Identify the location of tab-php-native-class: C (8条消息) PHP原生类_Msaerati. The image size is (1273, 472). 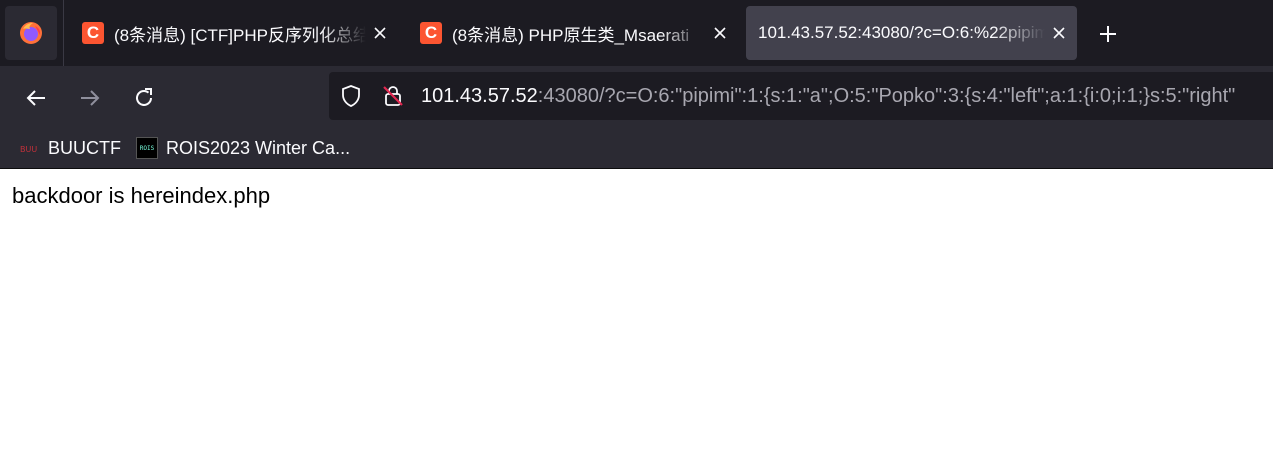
(573, 33).